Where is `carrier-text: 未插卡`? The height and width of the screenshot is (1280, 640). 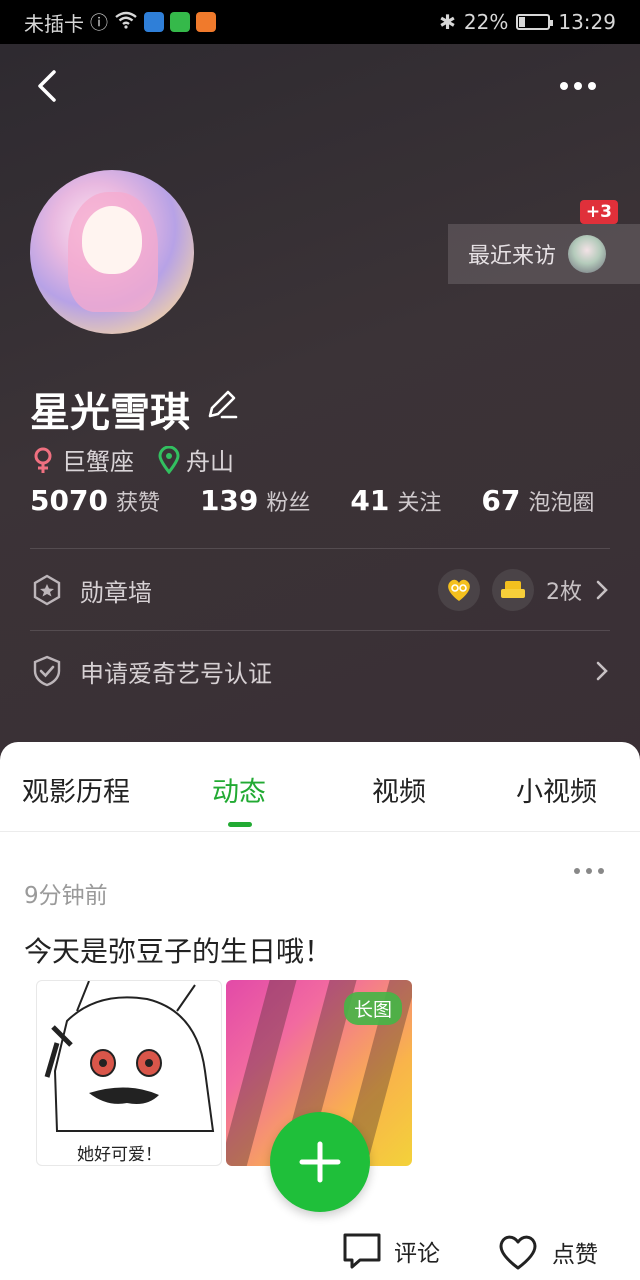
carrier-text: 未插卡 is located at coordinates (54, 23).